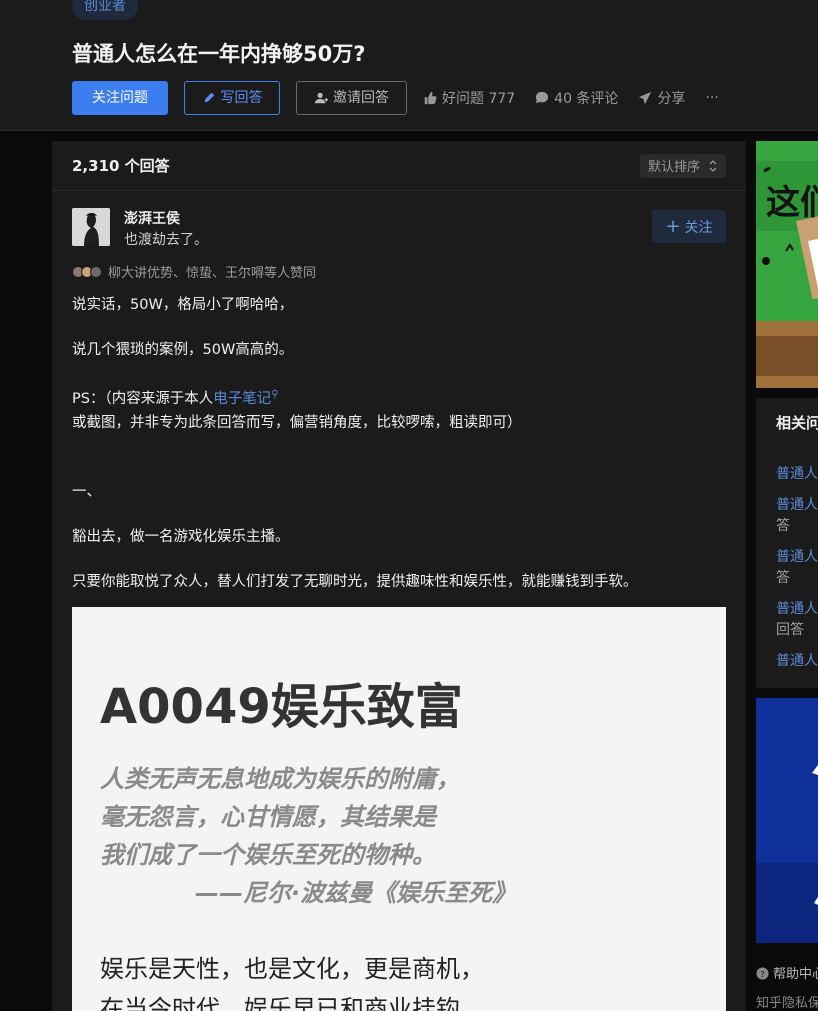 The width and height of the screenshot is (818, 1011). Describe the element at coordinates (212, 273) in the screenshot. I see `voters-text: 柳大讲优势、惊蛰、王尔嘚等人赞同` at that location.